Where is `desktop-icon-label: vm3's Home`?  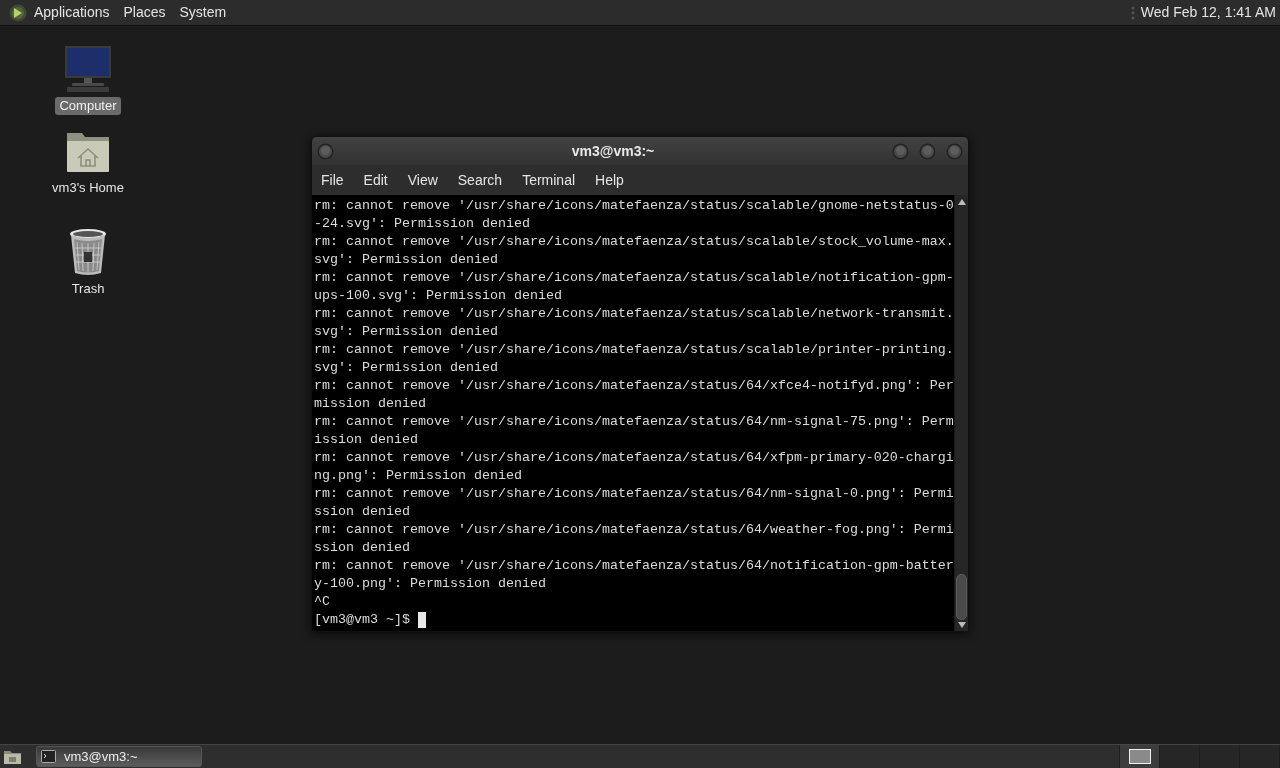
desktop-icon-label: vm3's Home is located at coordinates (88, 188).